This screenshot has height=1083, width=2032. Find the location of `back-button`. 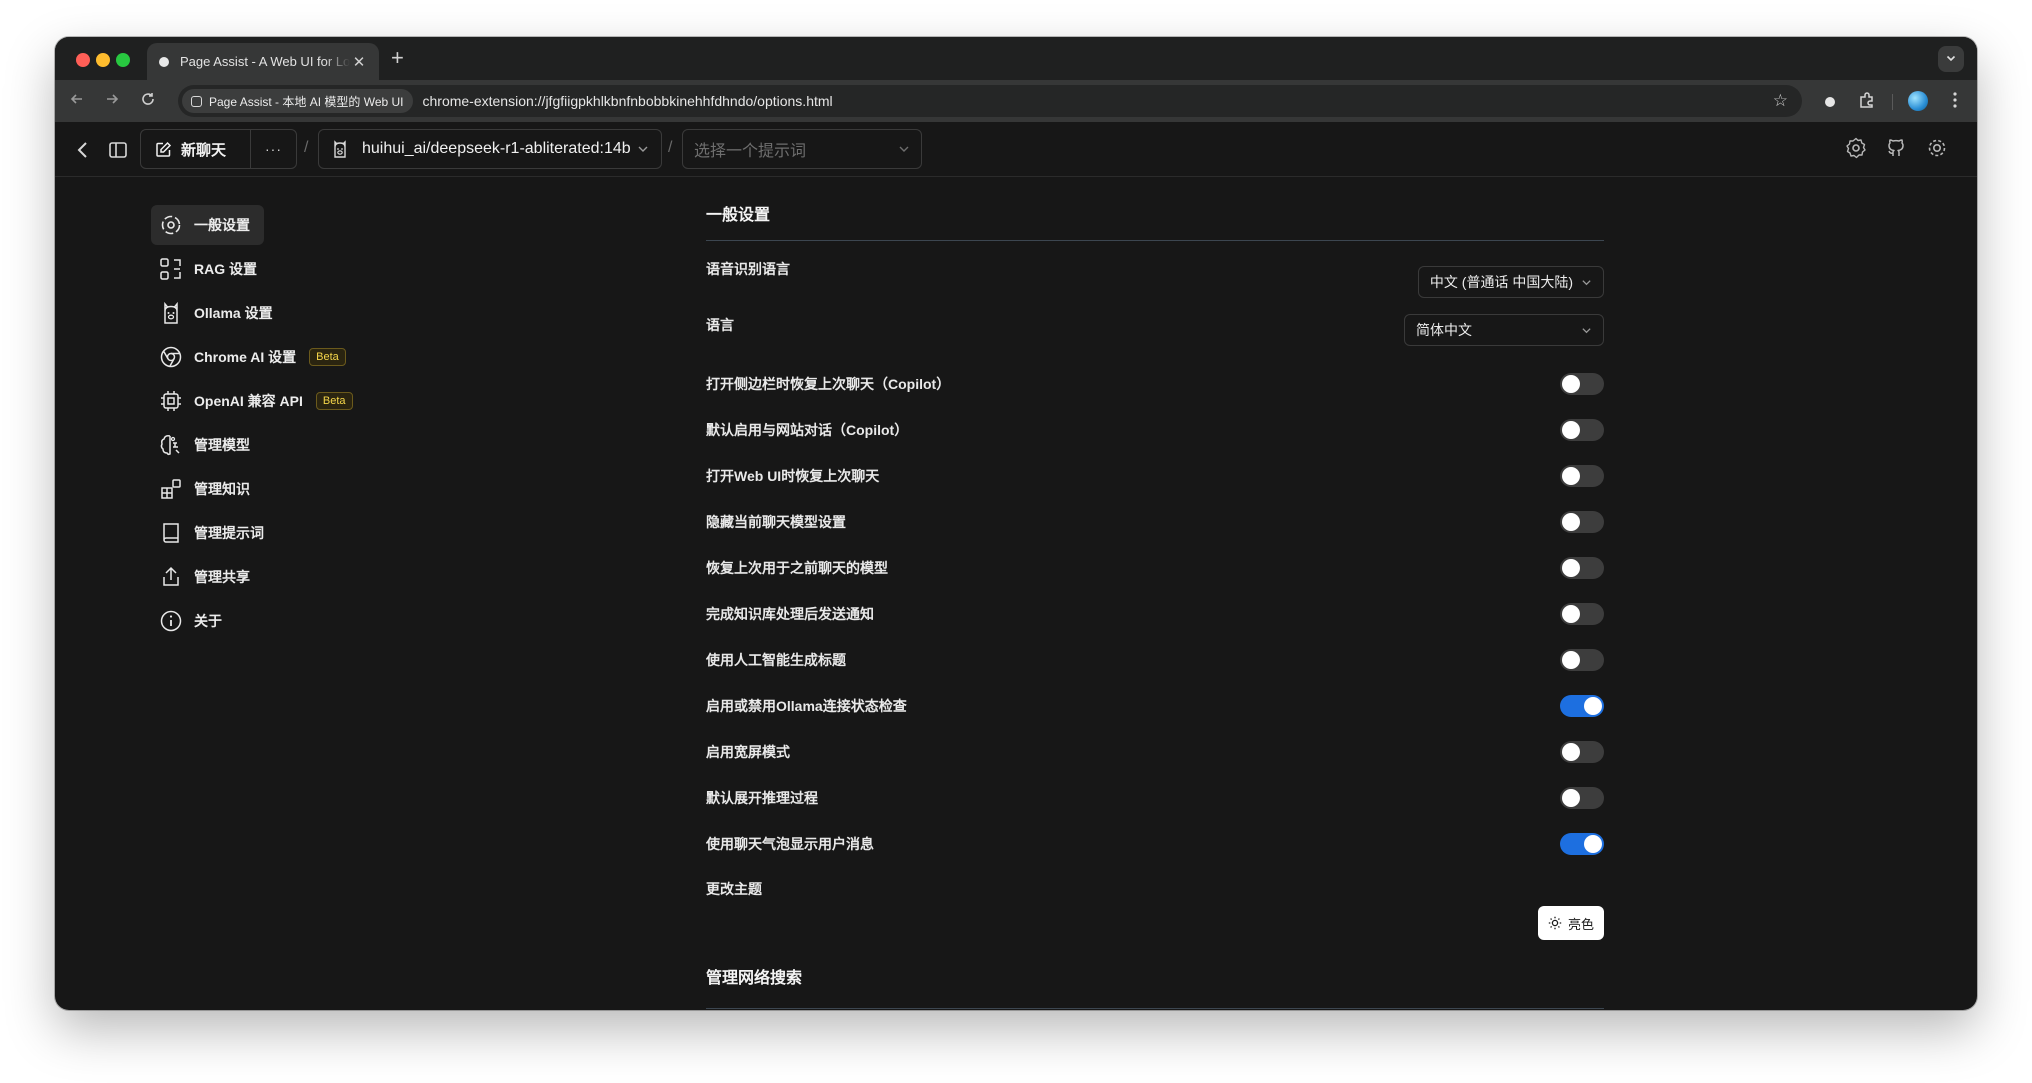

back-button is located at coordinates (77, 101).